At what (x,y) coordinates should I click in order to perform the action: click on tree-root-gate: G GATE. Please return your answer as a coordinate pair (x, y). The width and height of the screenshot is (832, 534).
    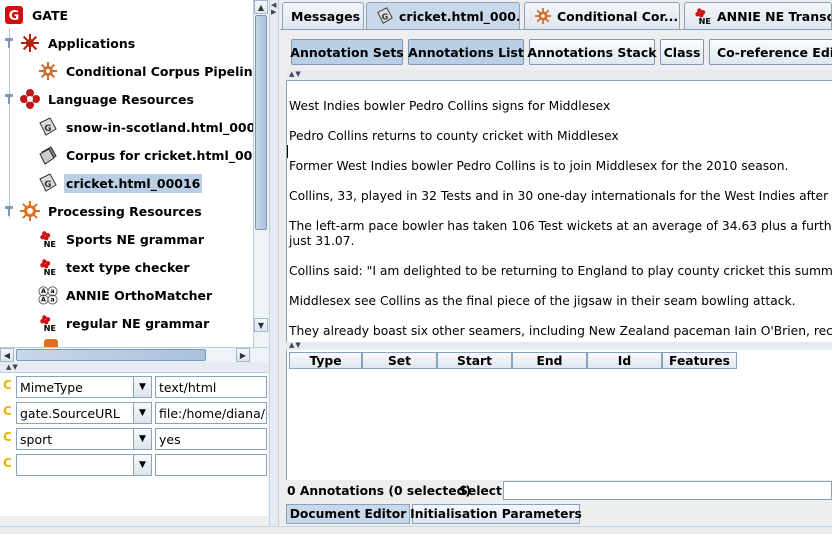
    Looking at the image, I should click on (37, 15).